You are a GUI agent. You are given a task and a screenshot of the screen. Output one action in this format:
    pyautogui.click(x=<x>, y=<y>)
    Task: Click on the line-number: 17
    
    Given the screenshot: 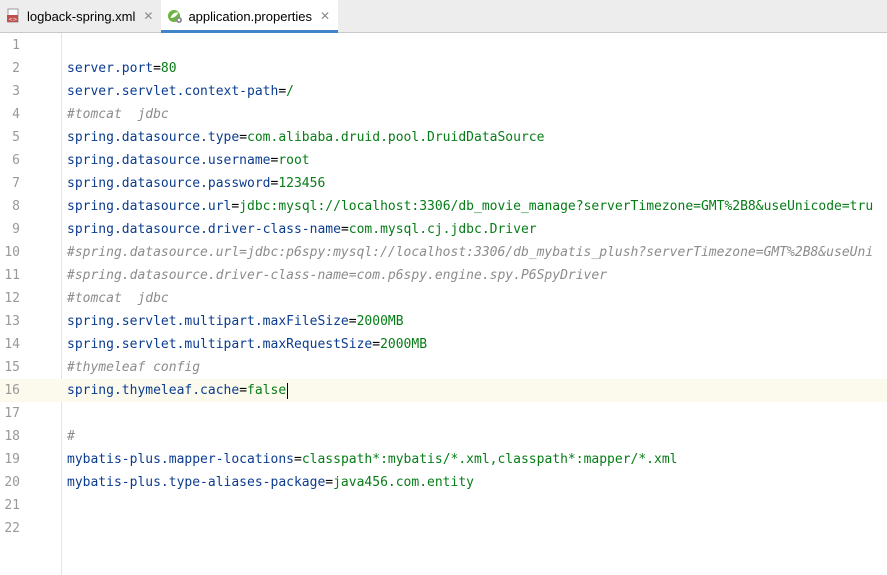 What is the action you would take?
    pyautogui.click(x=12, y=413)
    